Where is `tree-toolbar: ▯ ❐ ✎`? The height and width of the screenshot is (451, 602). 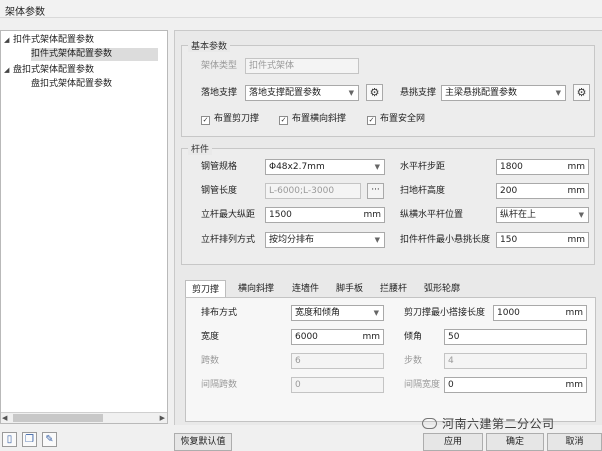
tree-toolbar: ▯ ❐ ✎ is located at coordinates (32, 439).